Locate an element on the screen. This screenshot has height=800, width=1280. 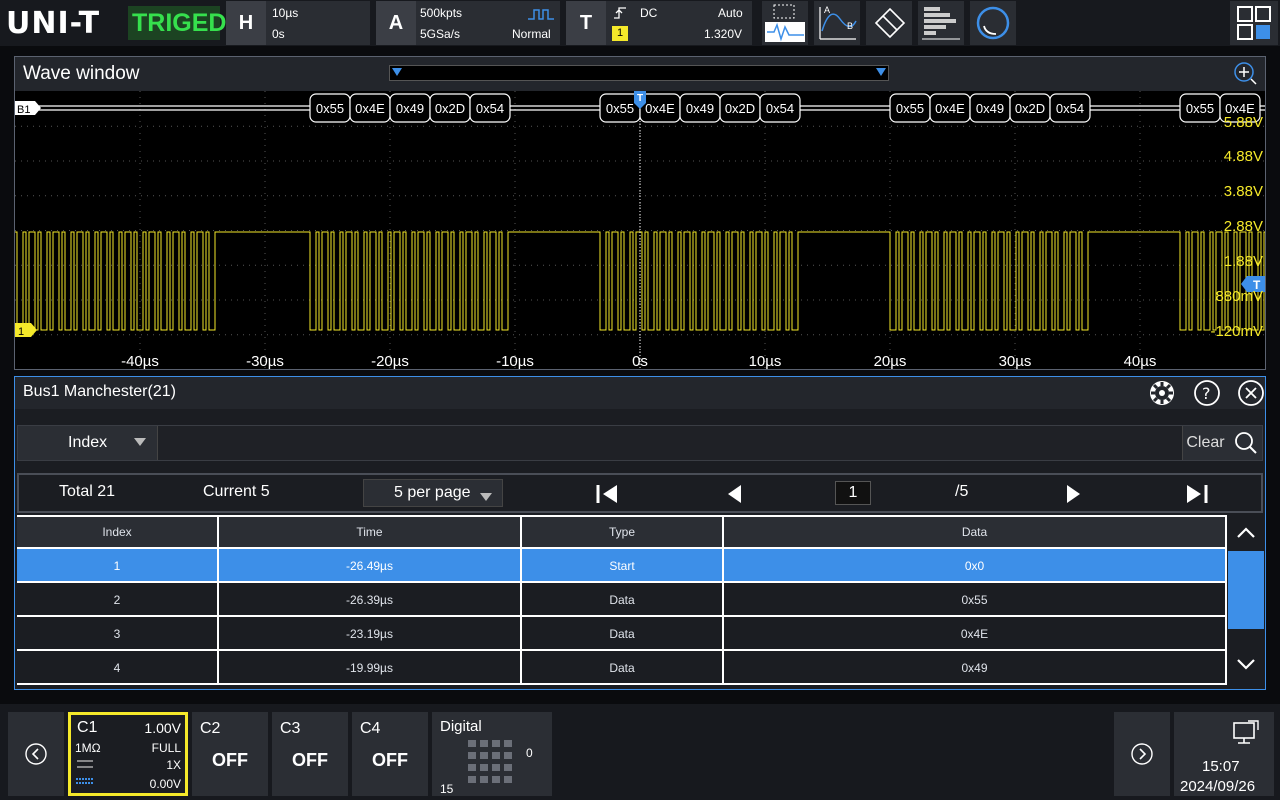
digital-box: Digital 0 15 is located at coordinates (492, 754).